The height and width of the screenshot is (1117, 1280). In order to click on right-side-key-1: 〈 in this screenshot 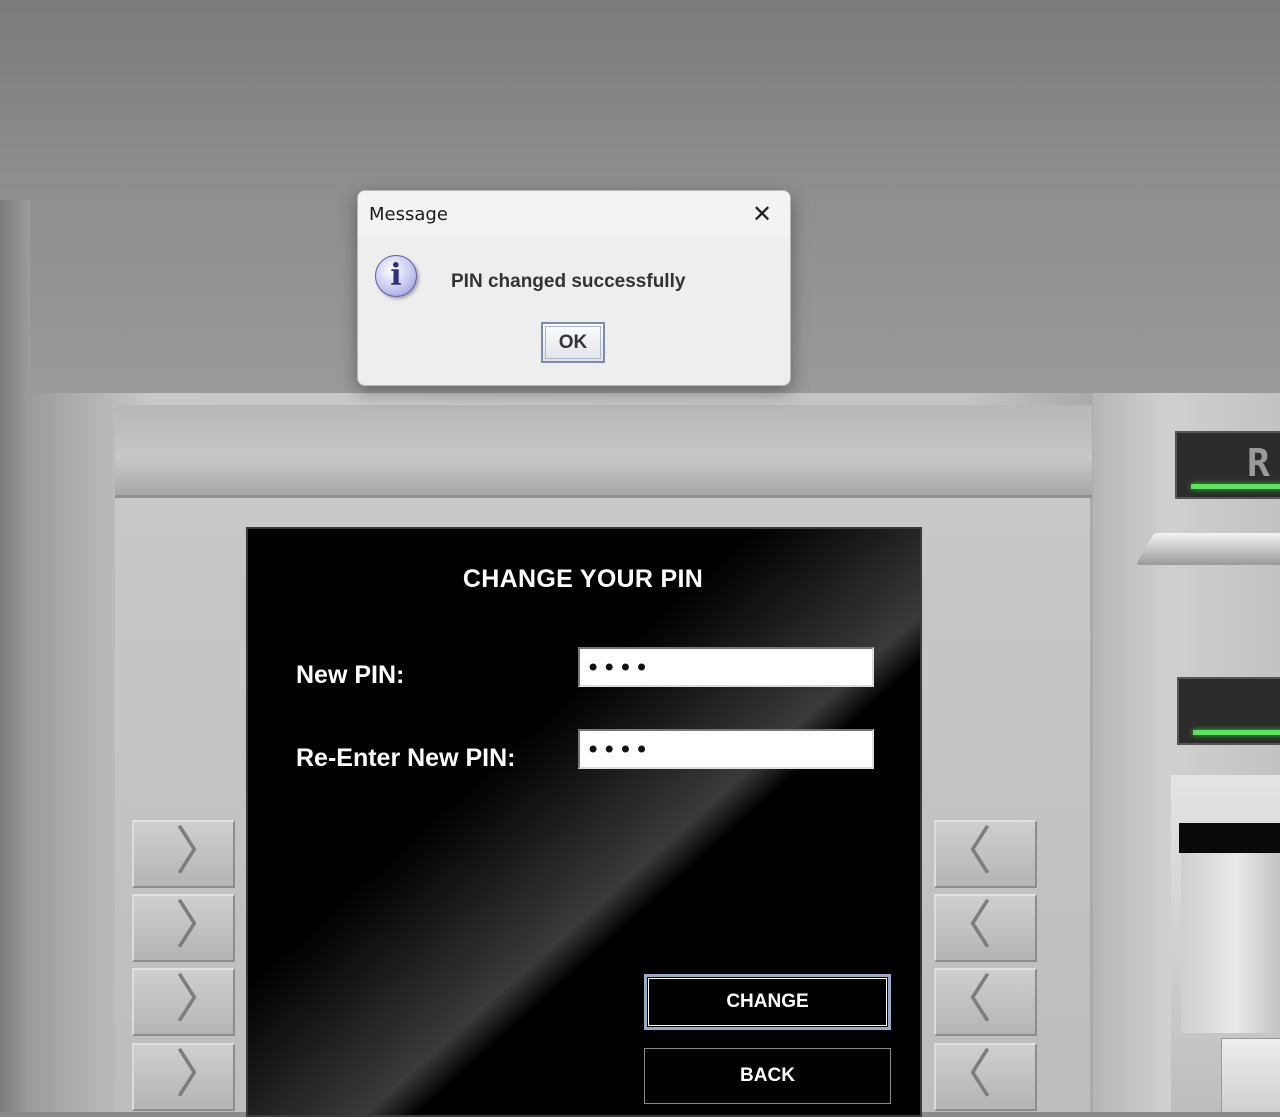, I will do `click(985, 854)`.